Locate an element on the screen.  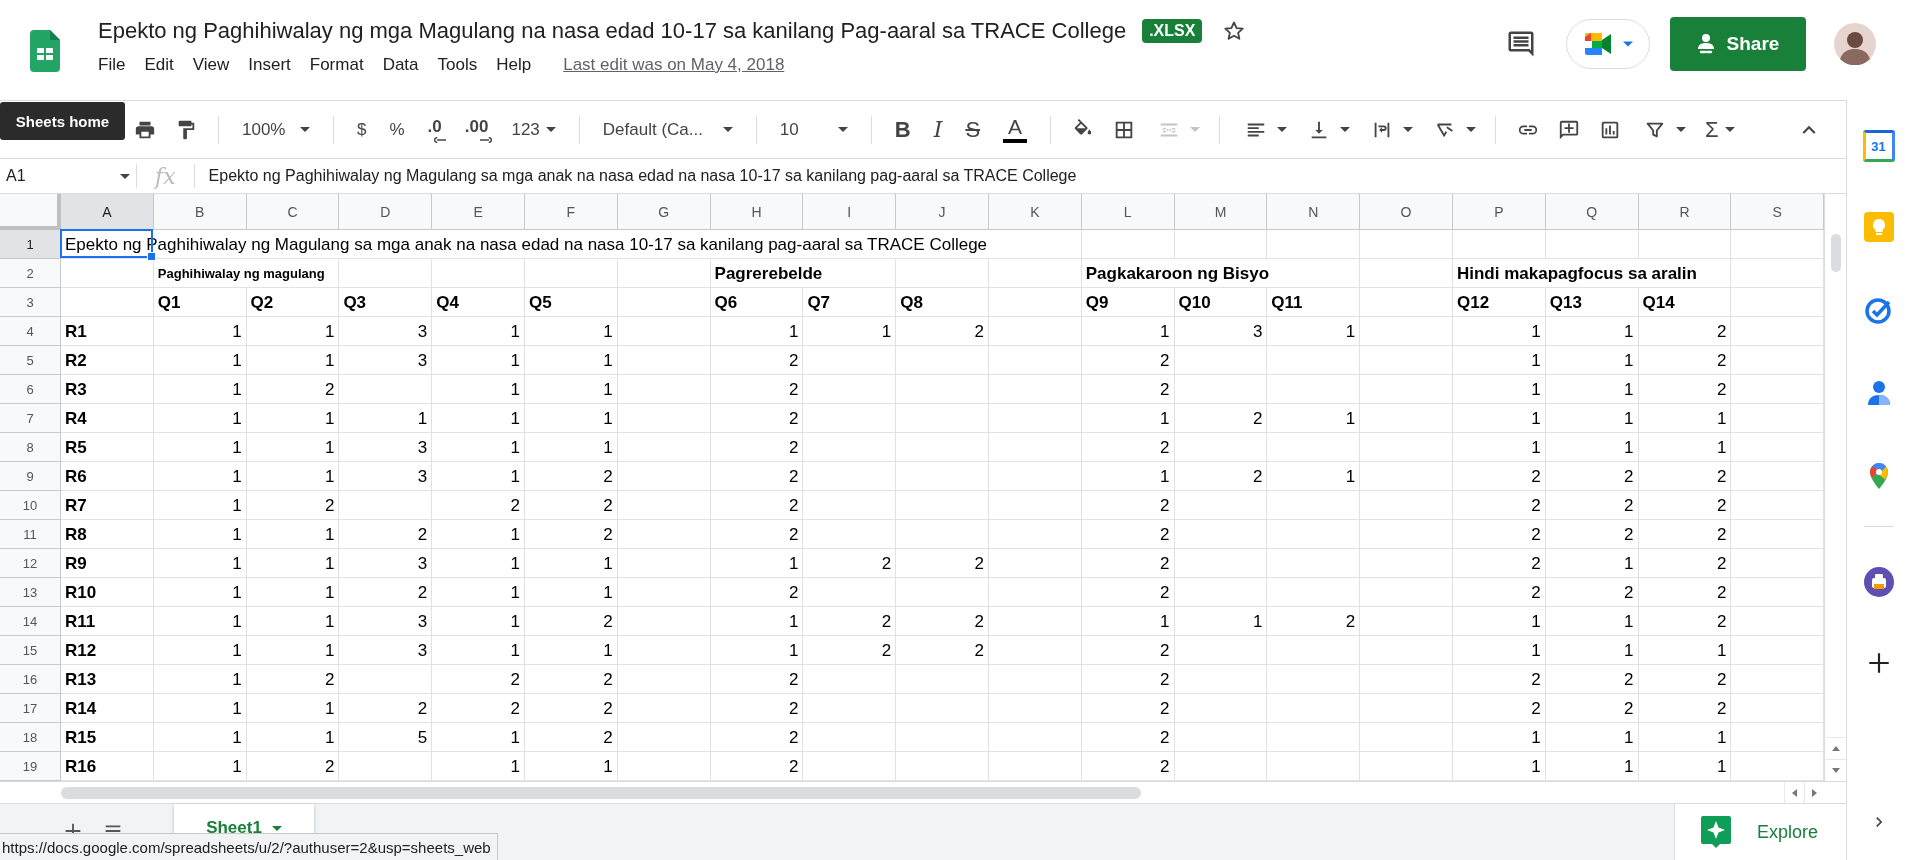
row-header: 16 is located at coordinates (30, 679).